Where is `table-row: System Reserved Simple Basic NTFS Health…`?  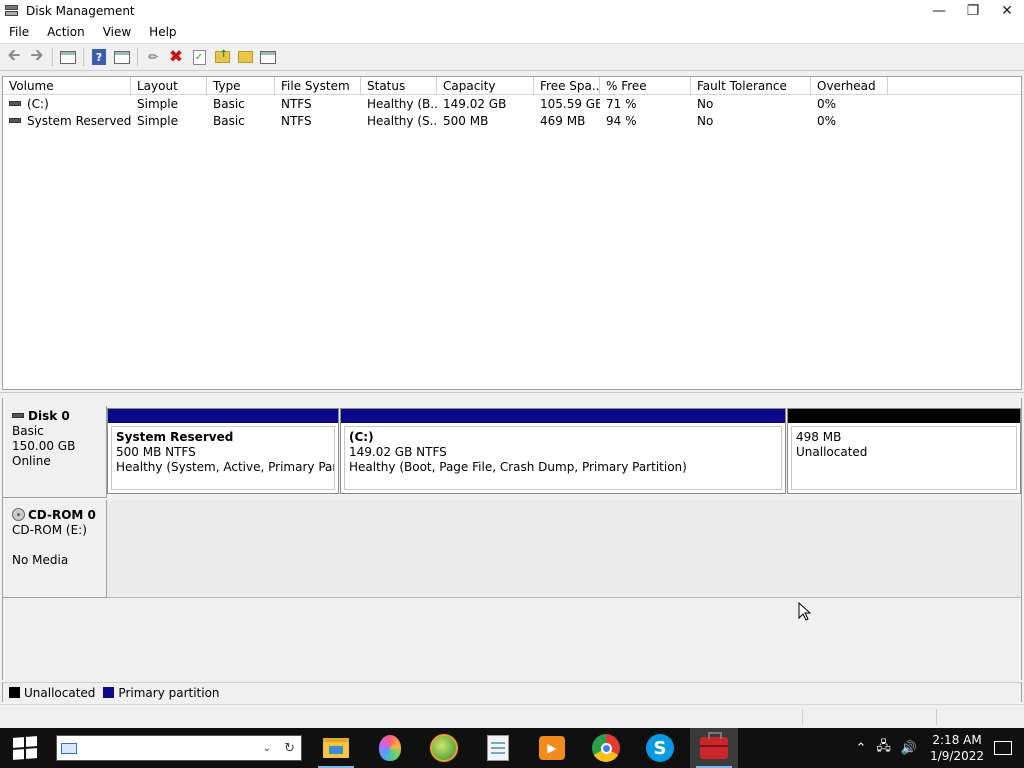 table-row: System Reserved Simple Basic NTFS Health… is located at coordinates (512, 121).